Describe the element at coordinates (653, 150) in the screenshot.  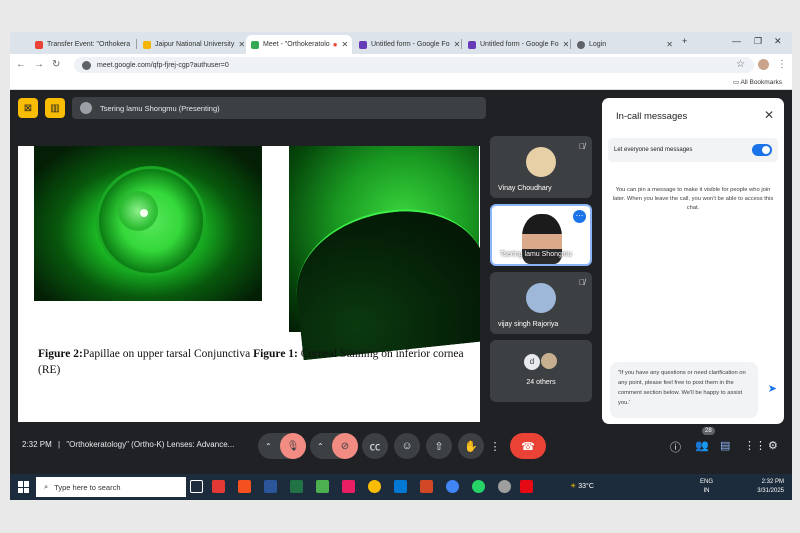
I see `permission-label: Let everyone send messages` at that location.